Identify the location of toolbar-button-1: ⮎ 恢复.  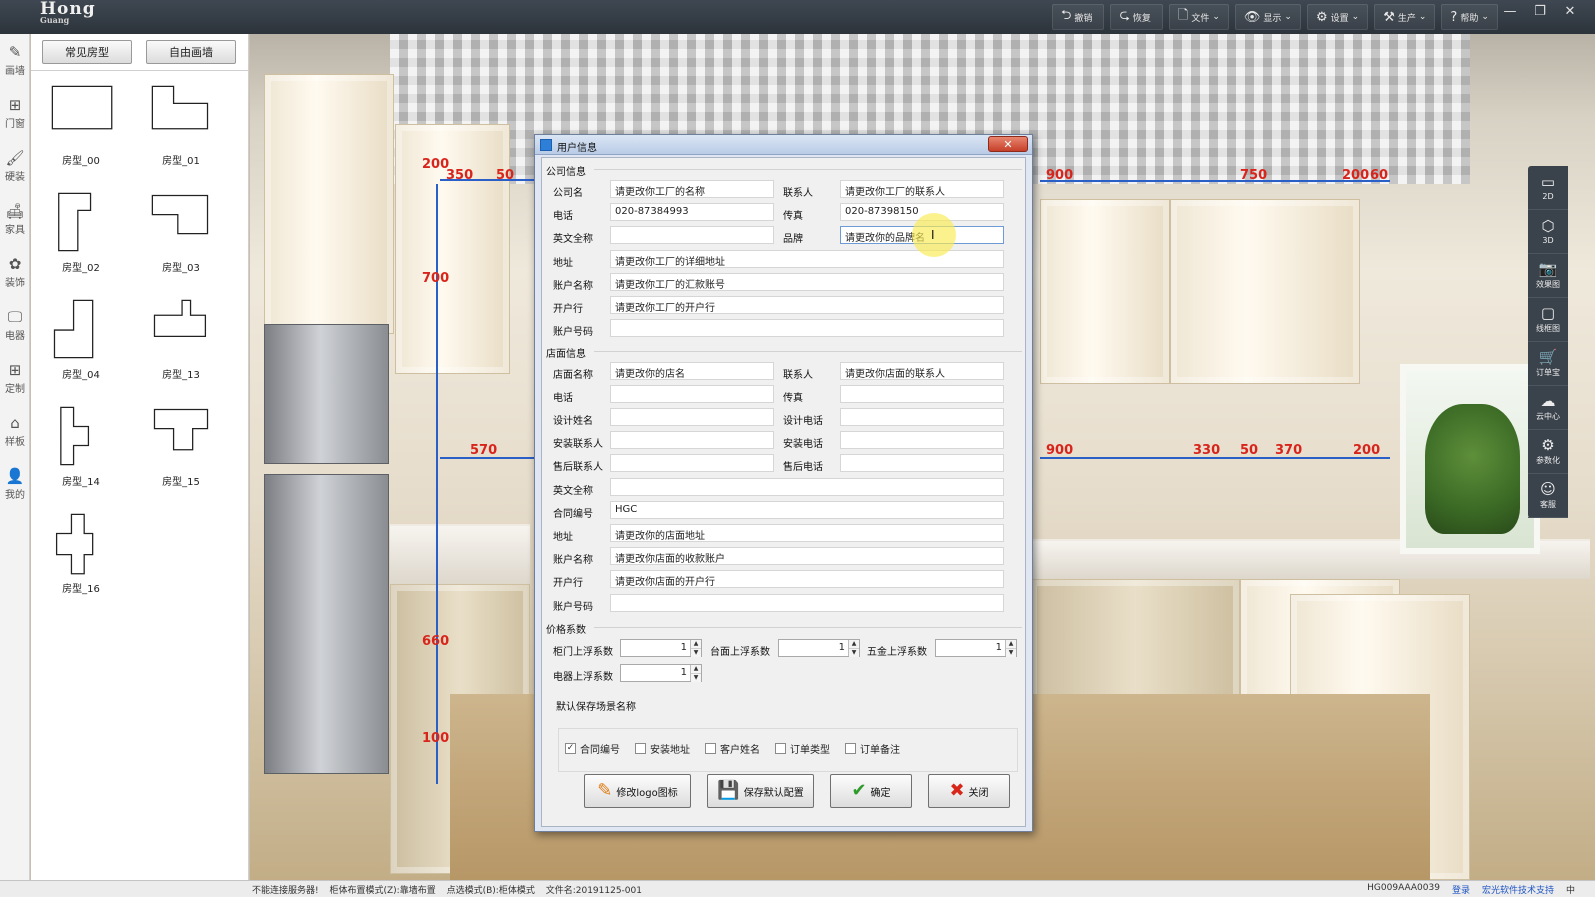
(1136, 17).